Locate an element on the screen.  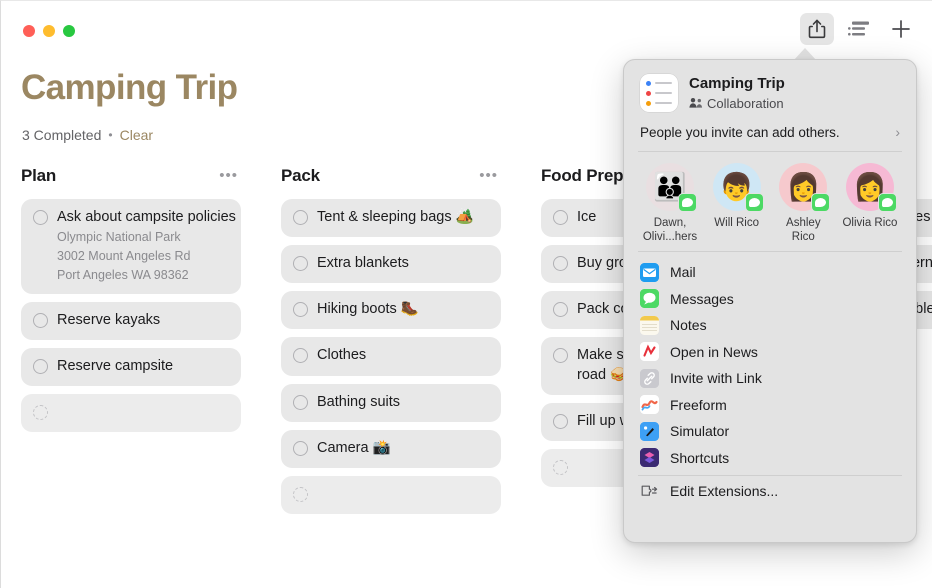
reminder-body: Bathing suits is located at coordinates (403, 402).